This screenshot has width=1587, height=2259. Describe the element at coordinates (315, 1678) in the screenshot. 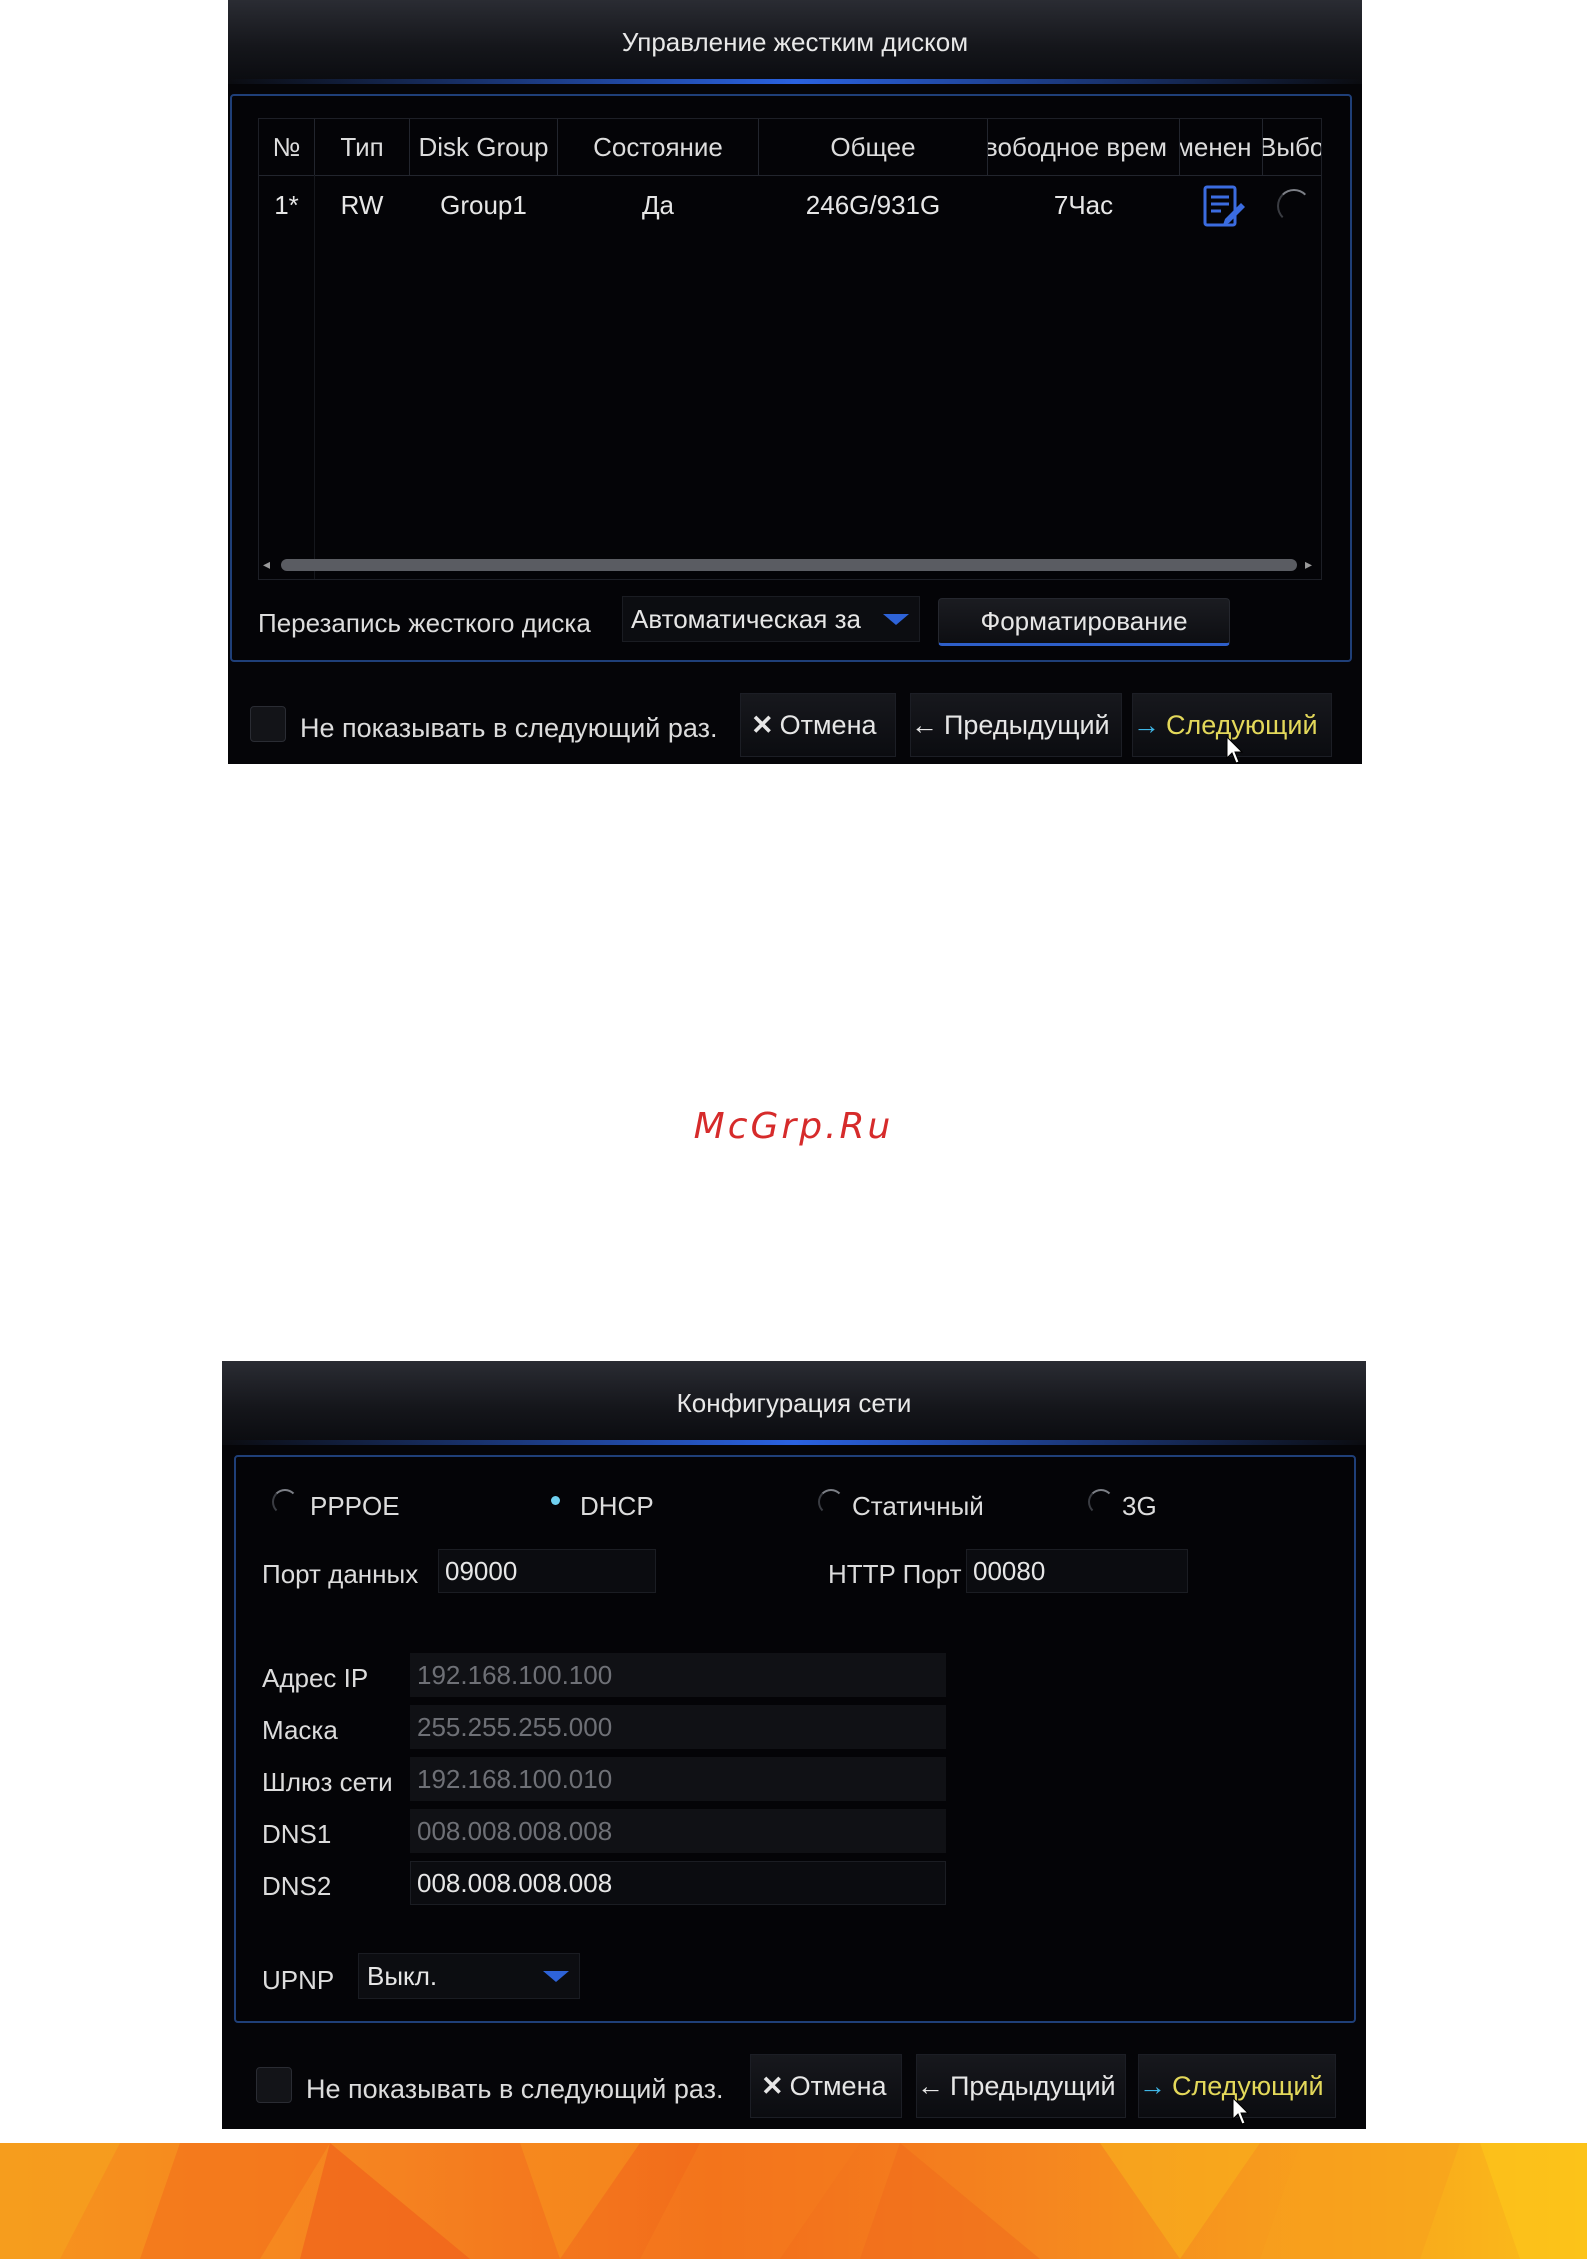

I see `ip-label: Адрес IP` at that location.